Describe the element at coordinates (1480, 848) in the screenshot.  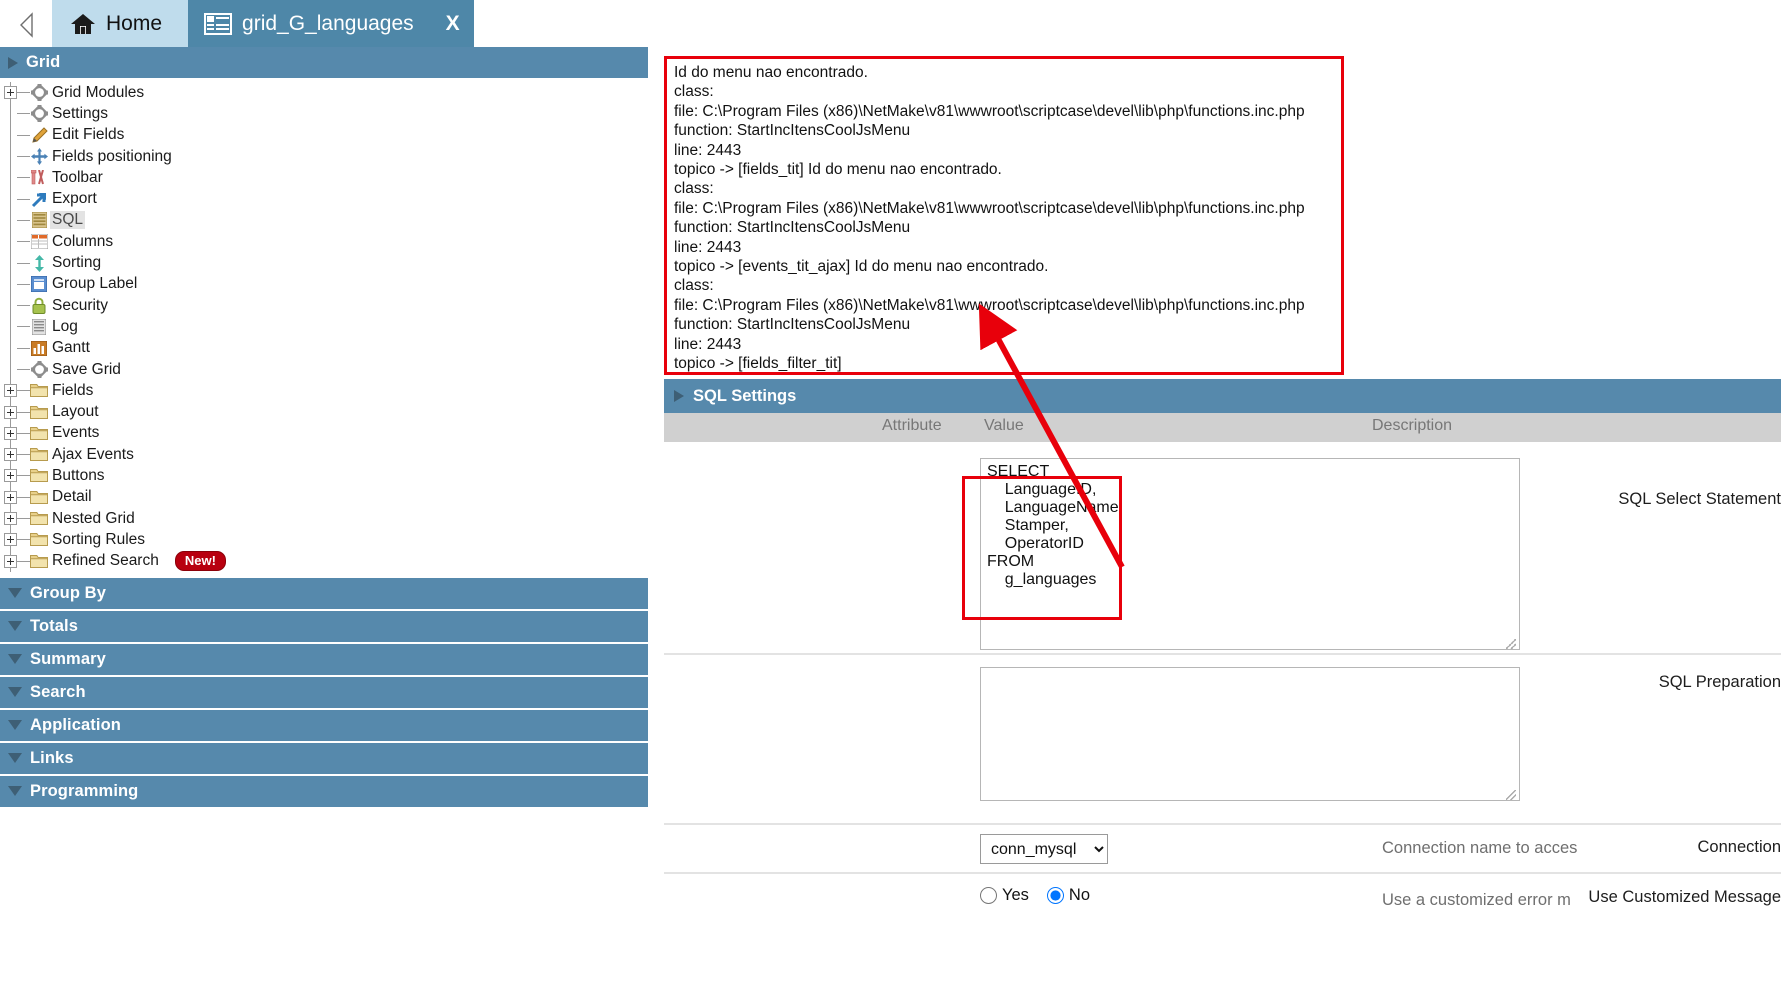
I see `description-connection: Connection name to acces` at that location.